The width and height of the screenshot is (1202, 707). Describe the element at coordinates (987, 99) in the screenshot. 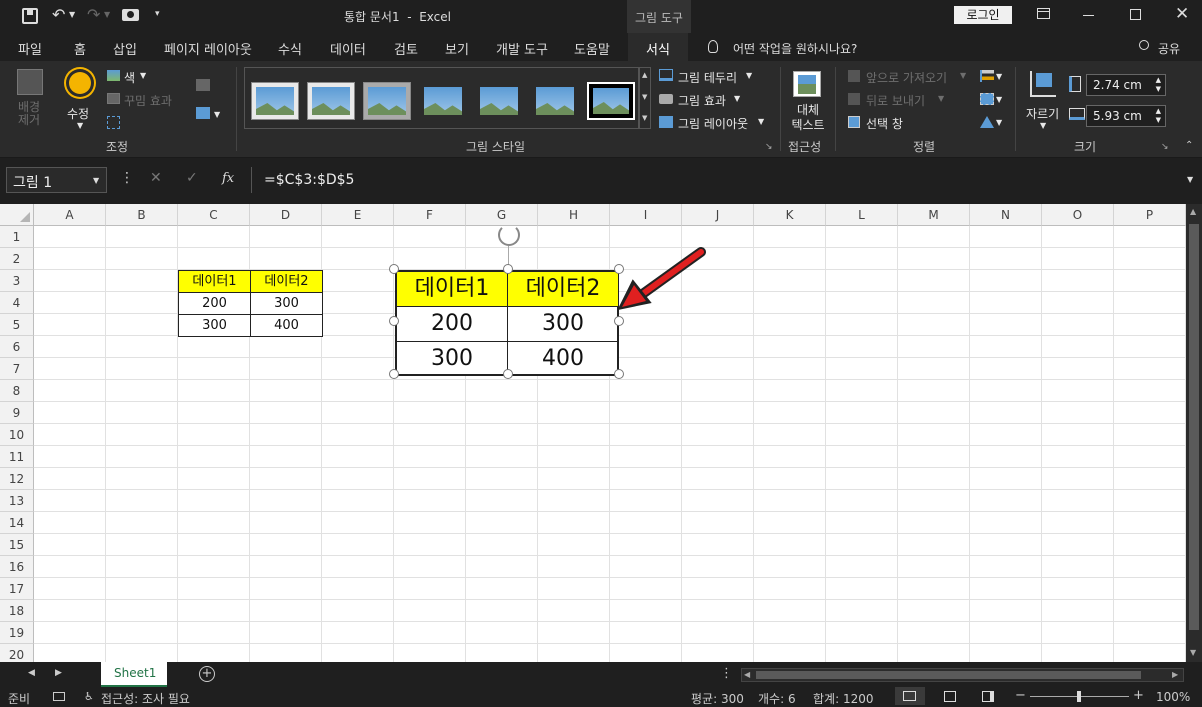

I see `group-objects-icon` at that location.